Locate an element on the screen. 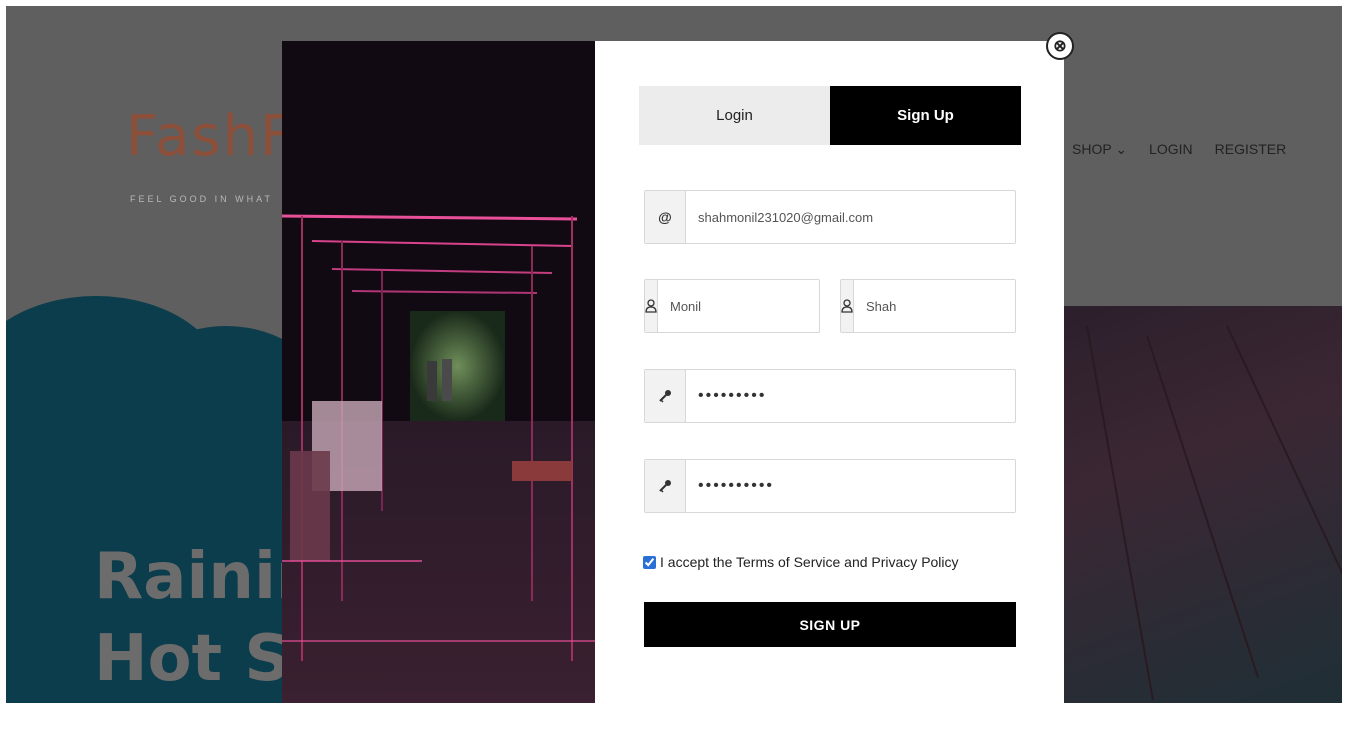  last-name-field is located at coordinates (947, 306).